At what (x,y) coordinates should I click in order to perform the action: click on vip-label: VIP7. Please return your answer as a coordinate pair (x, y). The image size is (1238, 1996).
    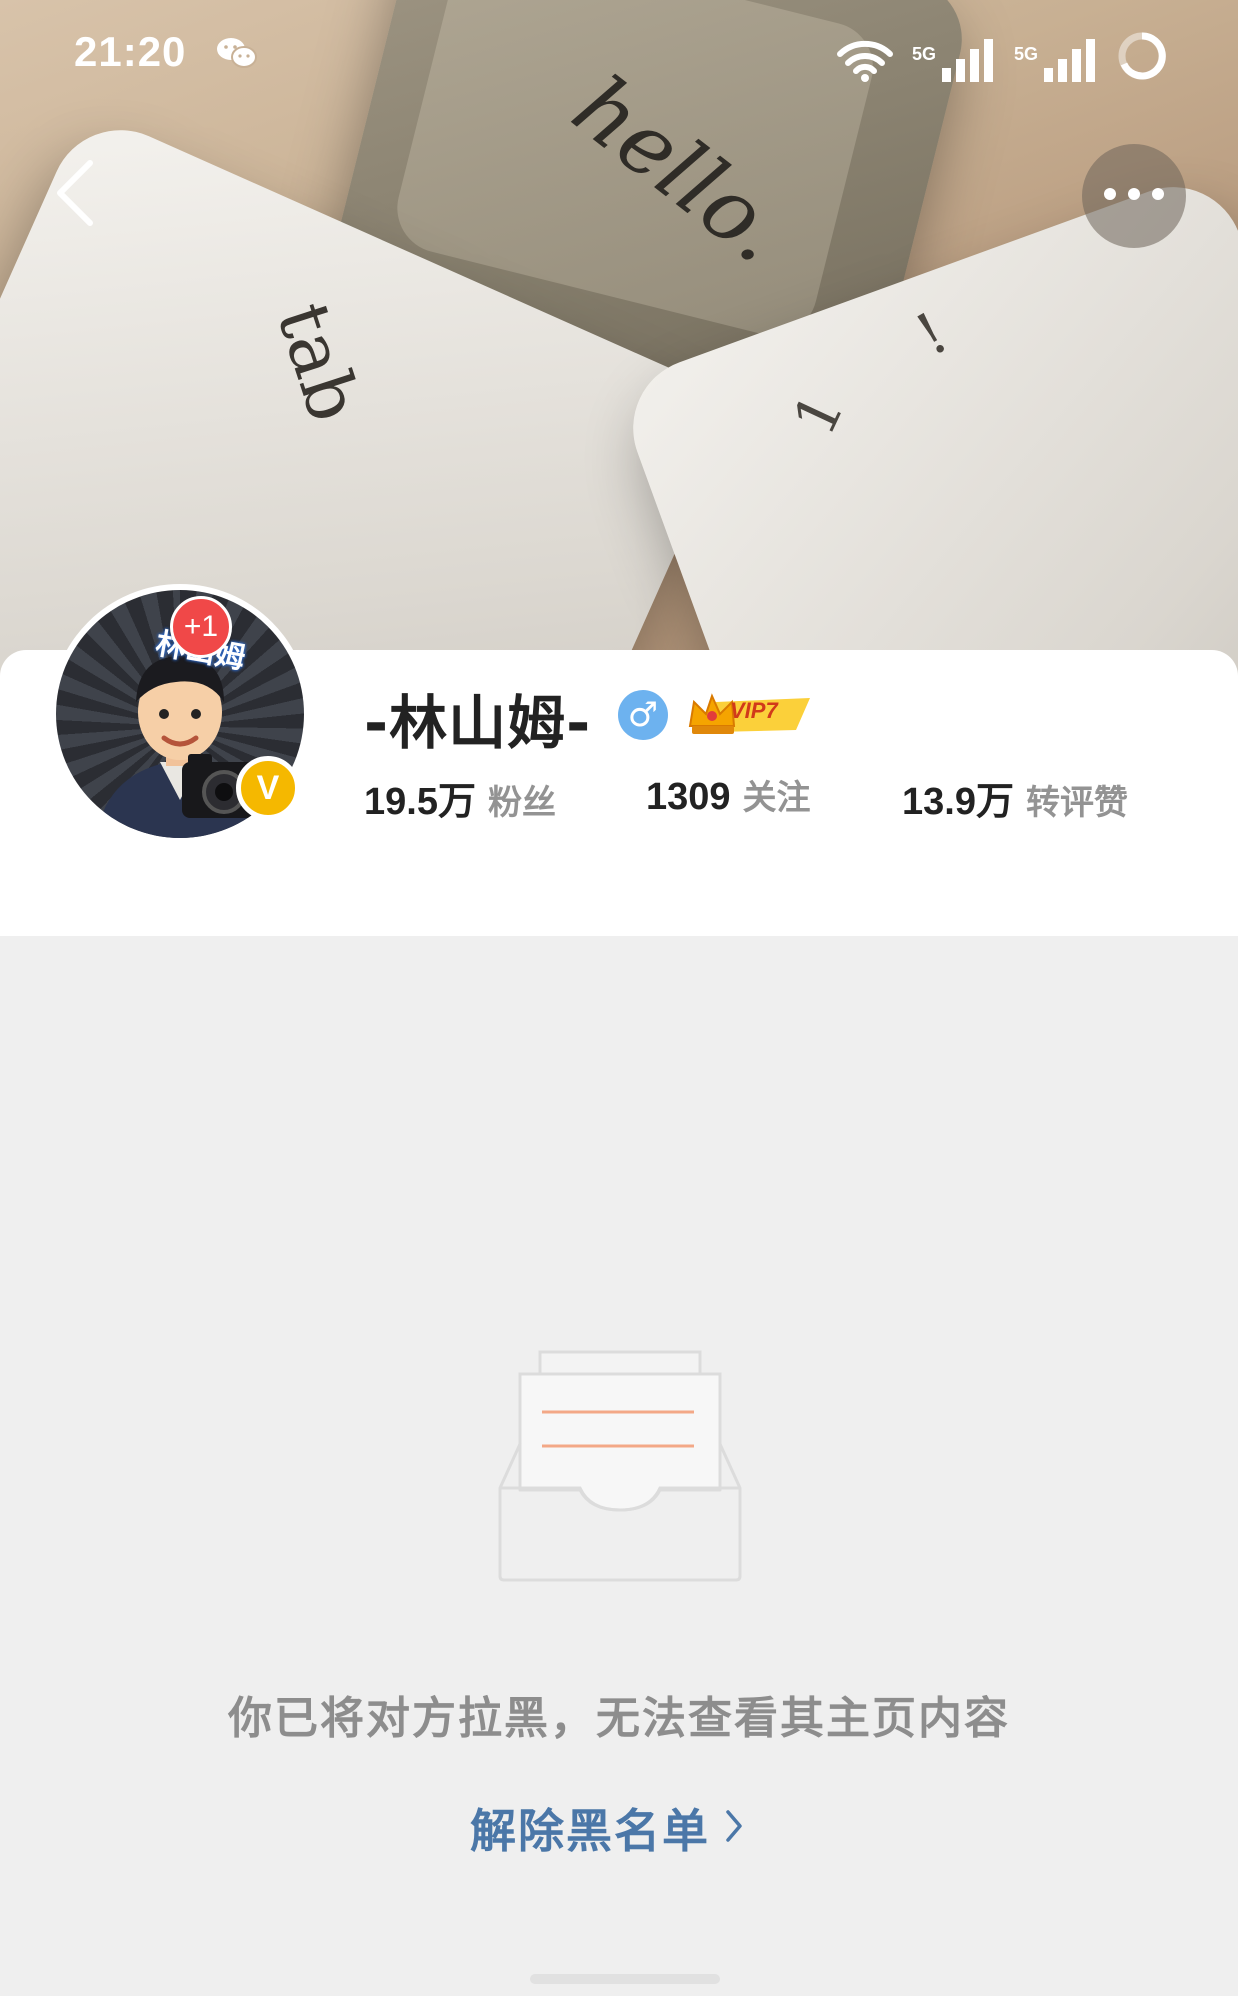
    Looking at the image, I should click on (754, 710).